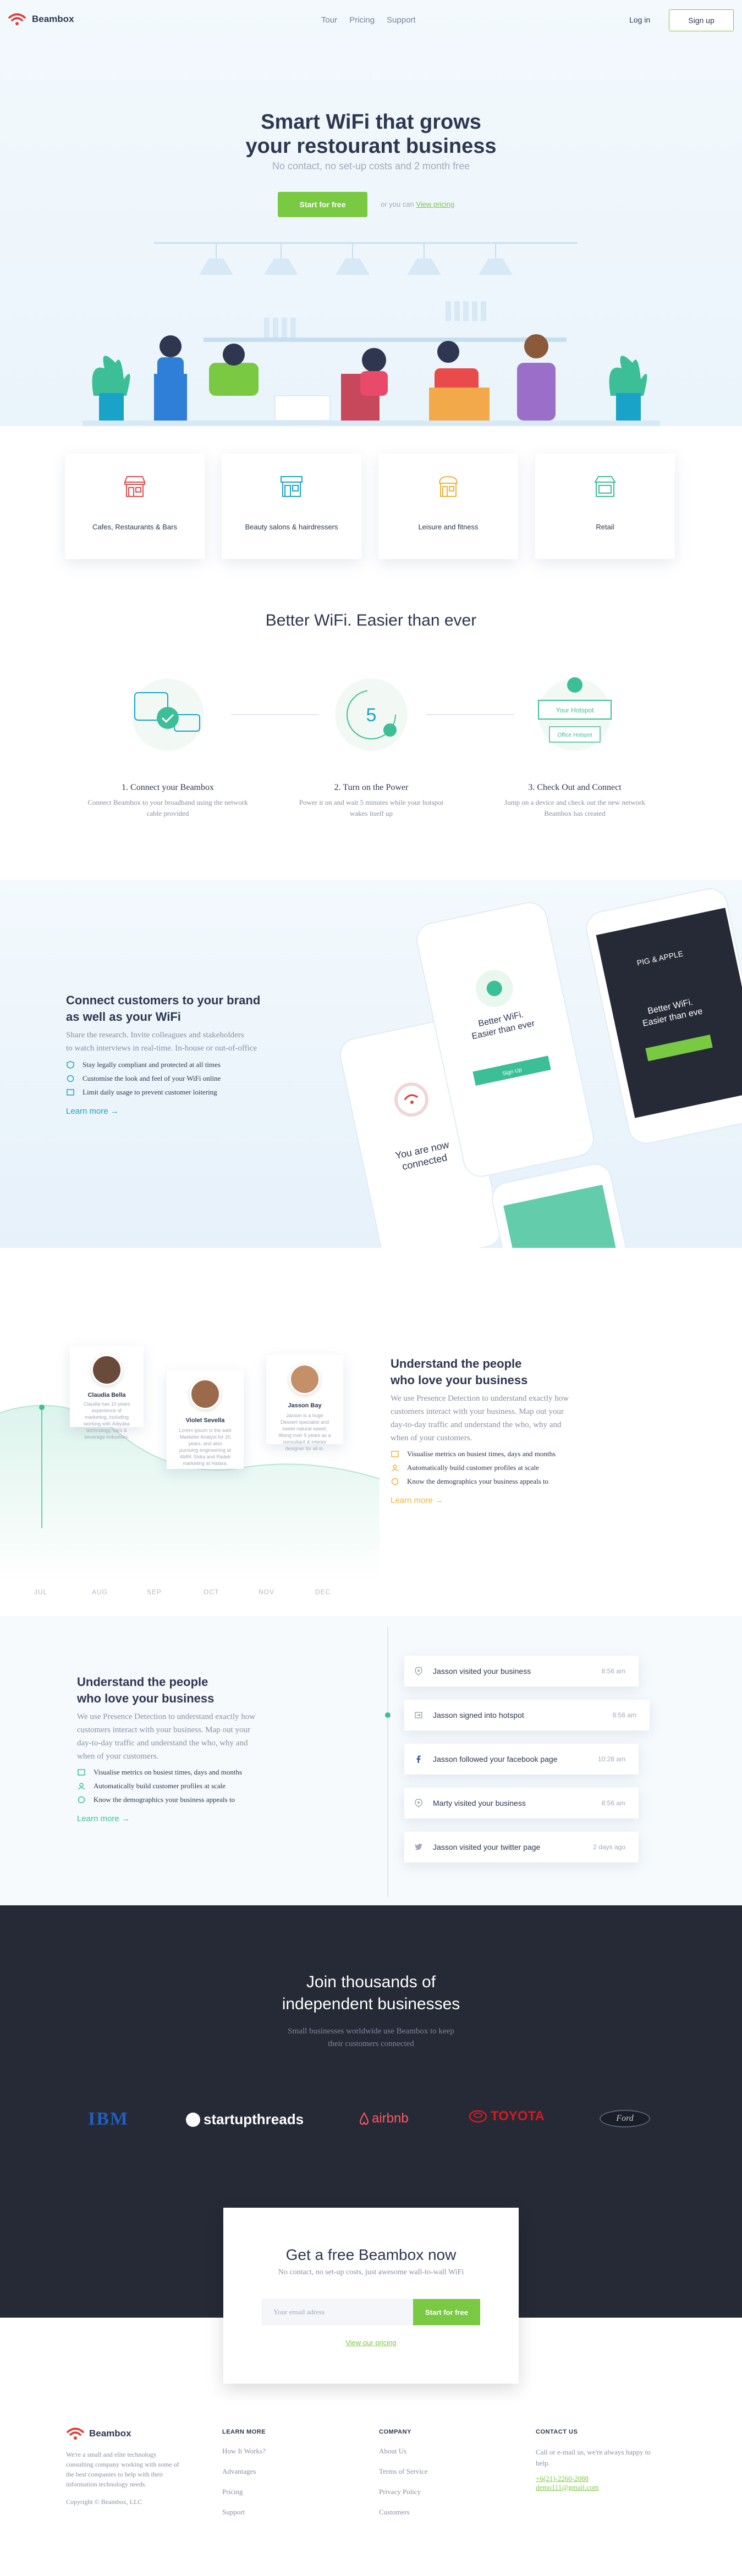 This screenshot has height=2576, width=742. What do you see at coordinates (446, 2312) in the screenshot?
I see `start-free-submit-button: Start for free` at bounding box center [446, 2312].